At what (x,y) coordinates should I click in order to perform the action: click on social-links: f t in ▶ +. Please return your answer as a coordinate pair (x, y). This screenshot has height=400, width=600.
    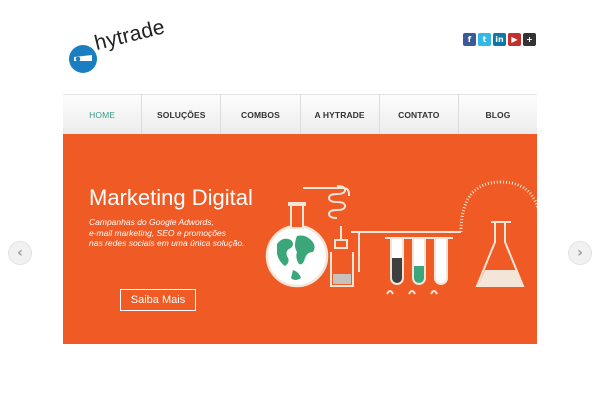
    Looking at the image, I should click on (499, 39).